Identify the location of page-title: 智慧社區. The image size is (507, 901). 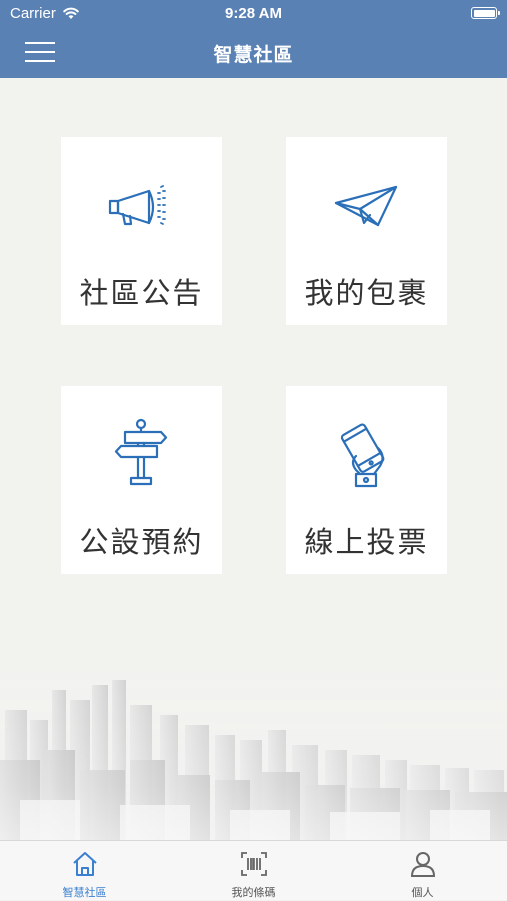
(253, 55).